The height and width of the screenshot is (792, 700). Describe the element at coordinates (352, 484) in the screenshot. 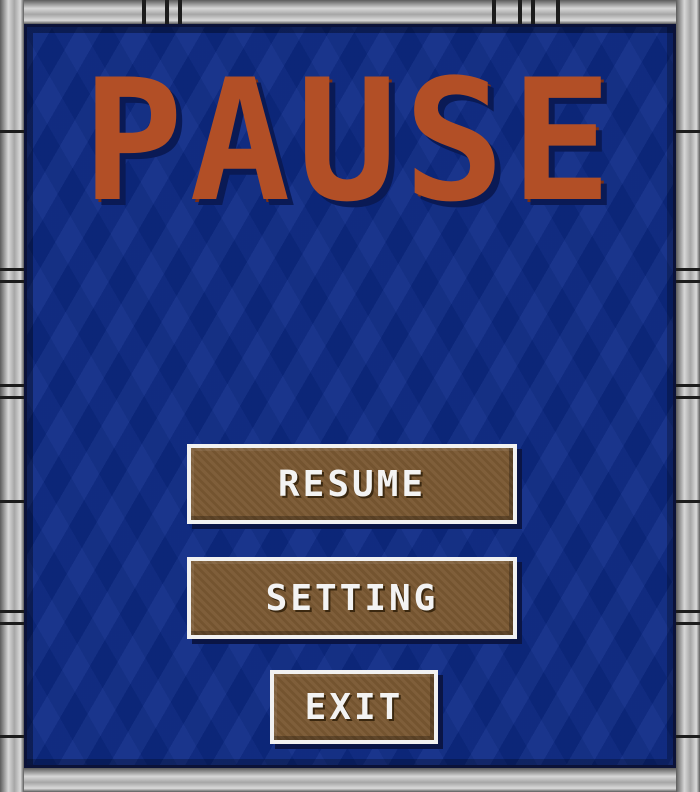

I see `resume-button: RESUME` at that location.